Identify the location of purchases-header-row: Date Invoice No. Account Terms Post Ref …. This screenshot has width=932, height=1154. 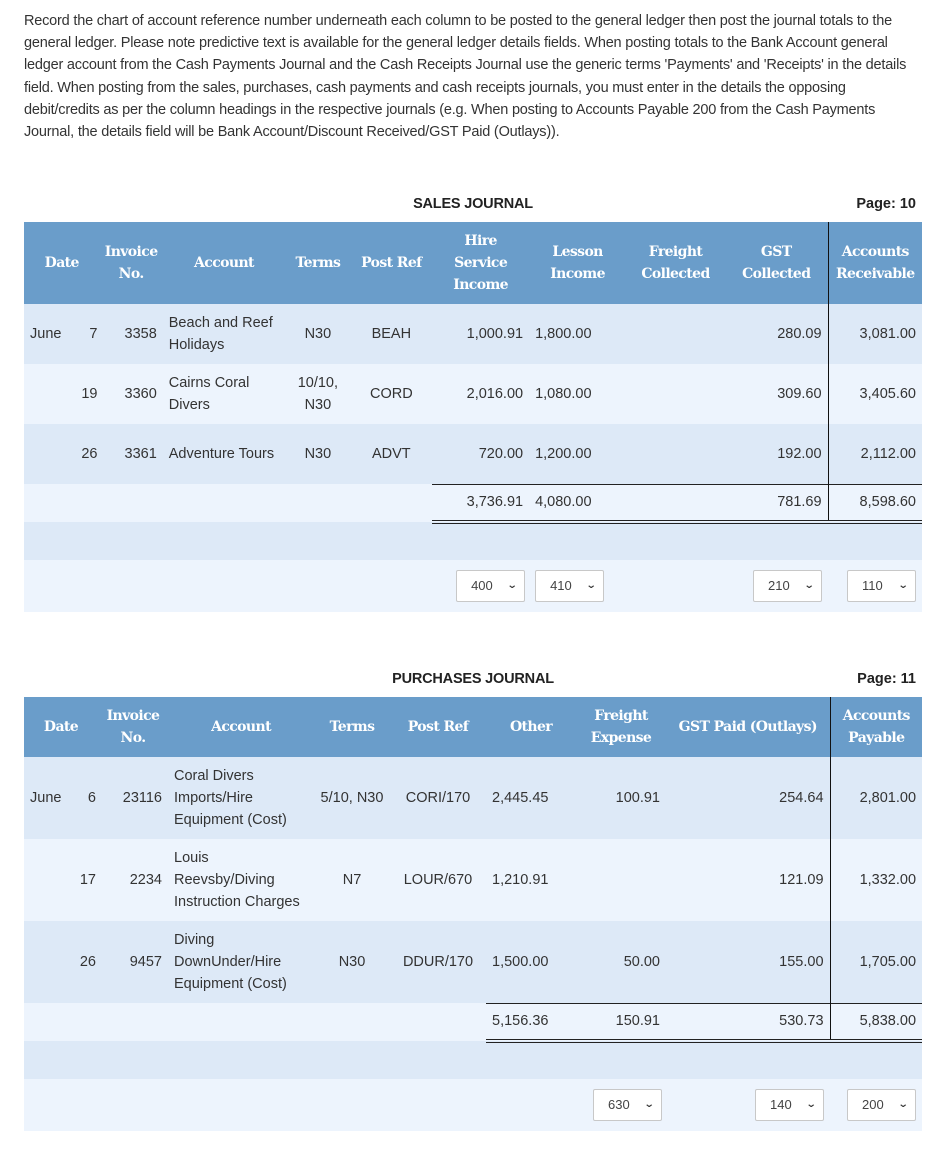
(473, 727).